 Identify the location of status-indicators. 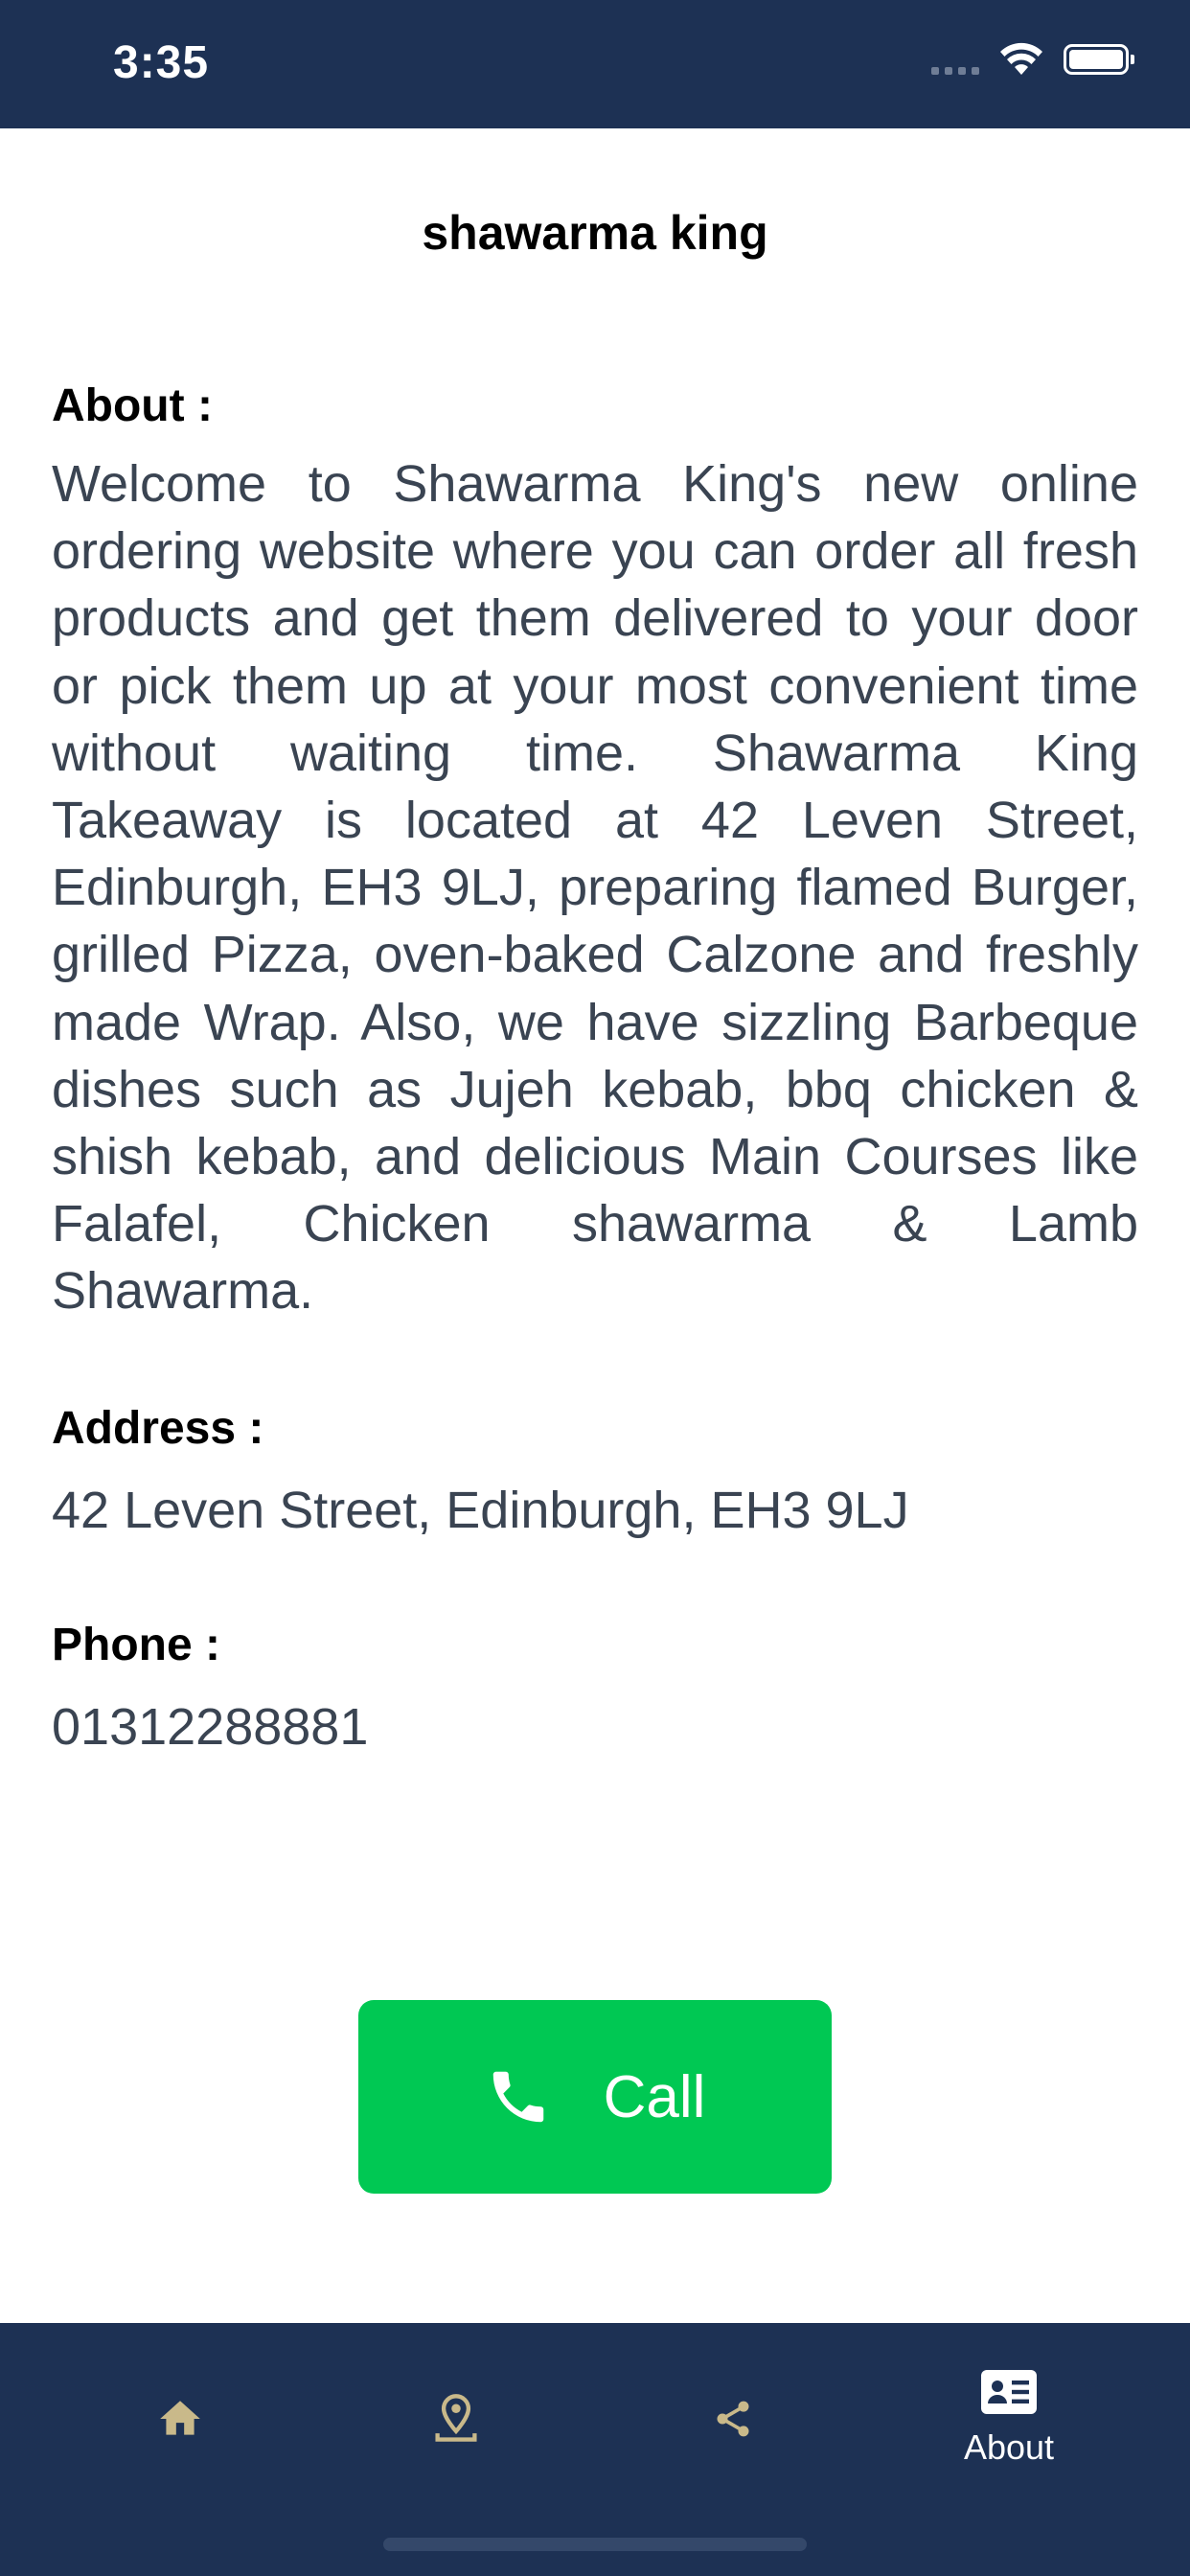
(1033, 59).